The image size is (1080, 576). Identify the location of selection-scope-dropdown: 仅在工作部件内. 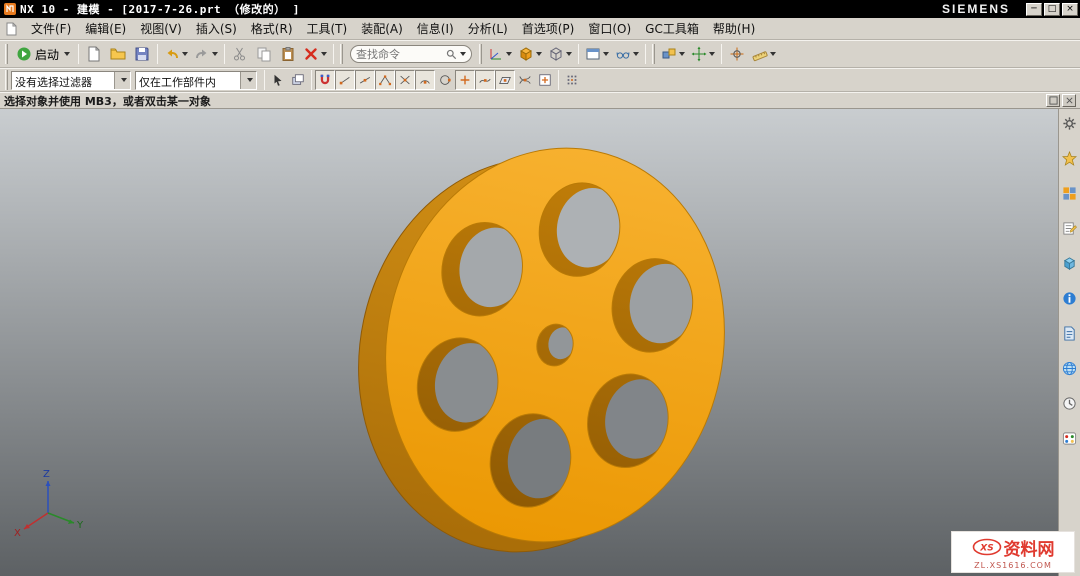
(196, 80).